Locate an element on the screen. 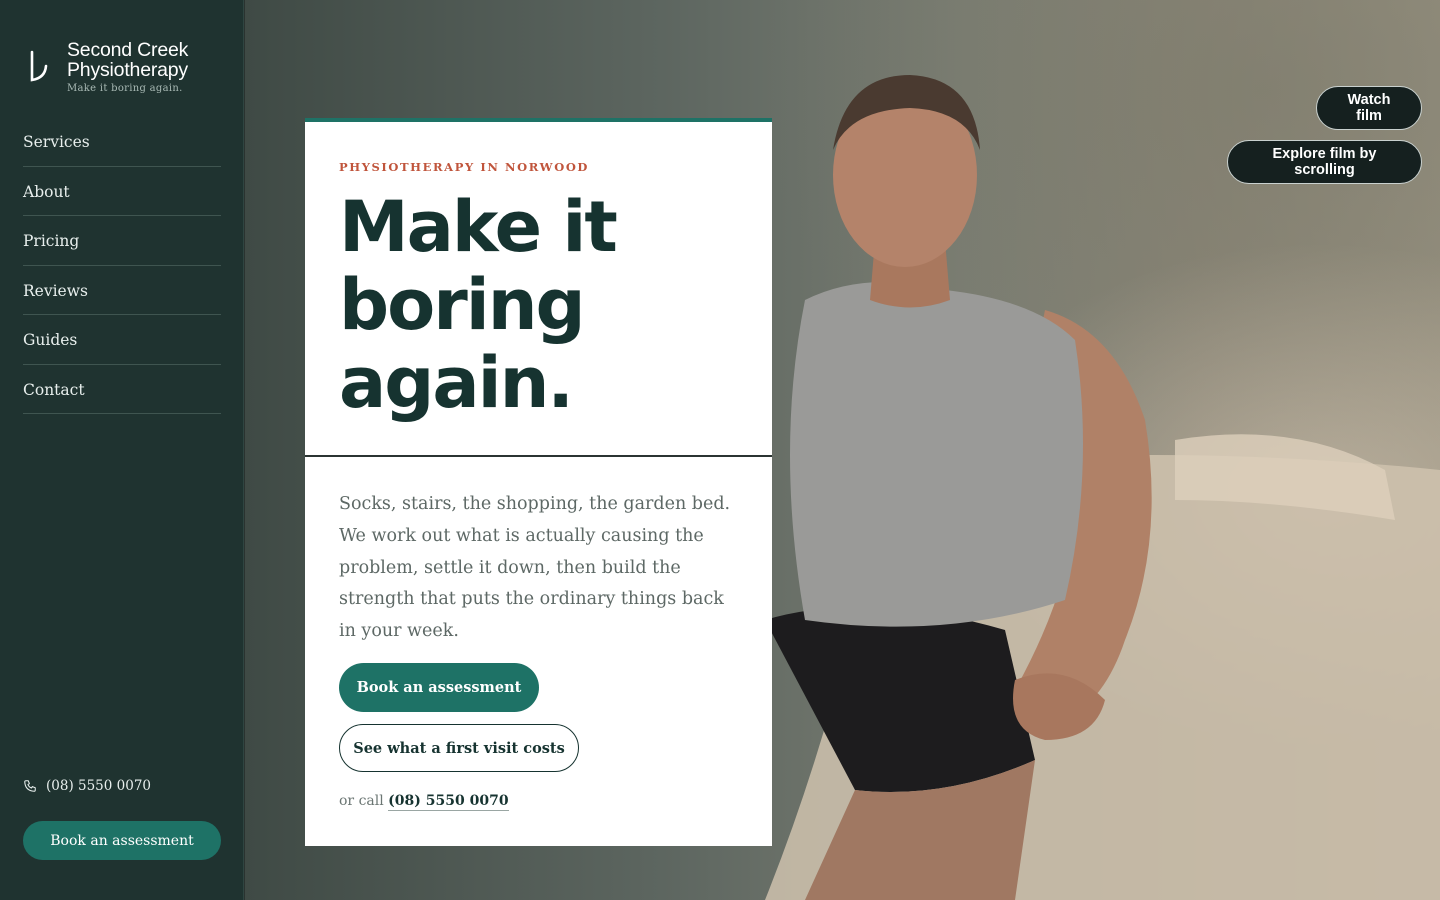  card-divider is located at coordinates (538, 456).